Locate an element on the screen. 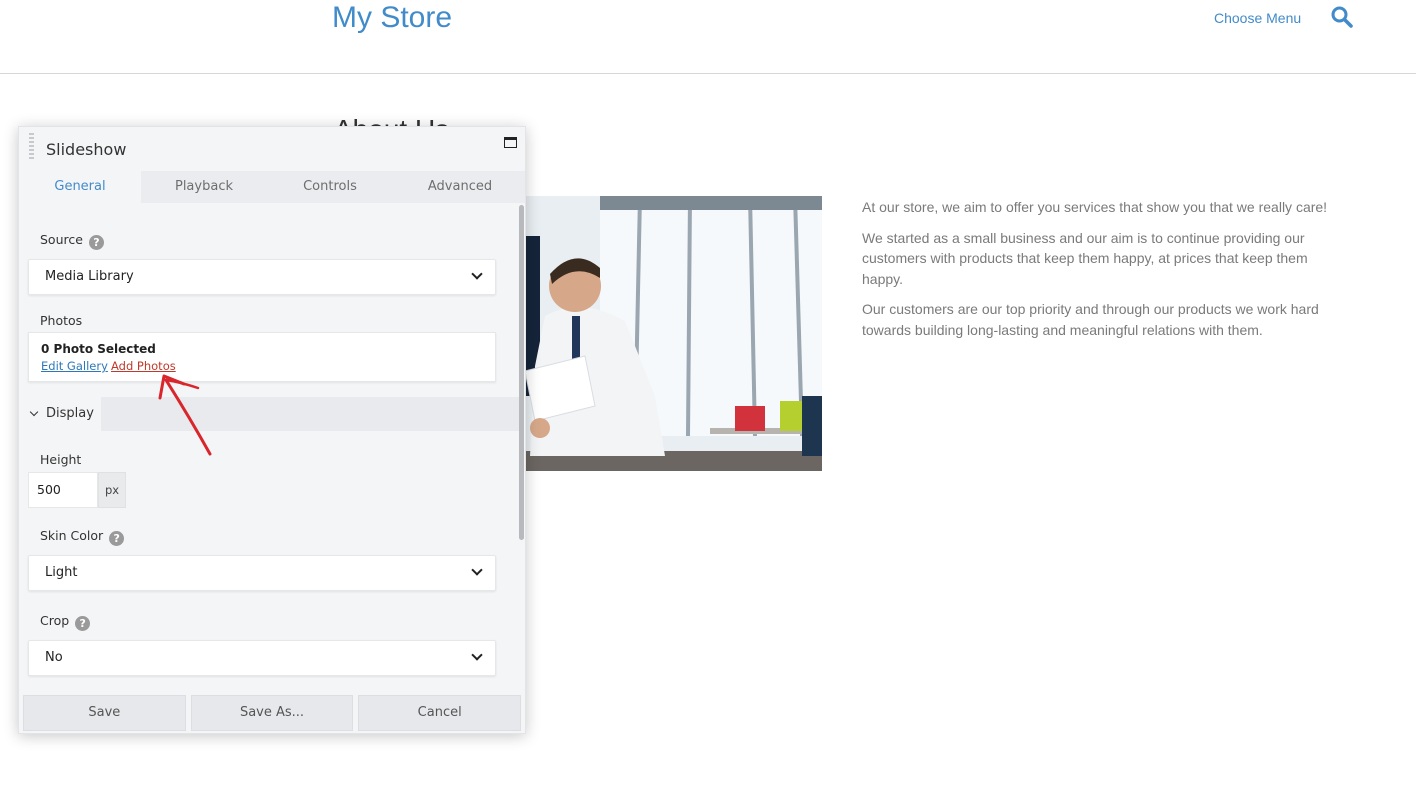 This screenshot has width=1416, height=809. panel-header: Slideshow is located at coordinates (272, 149).